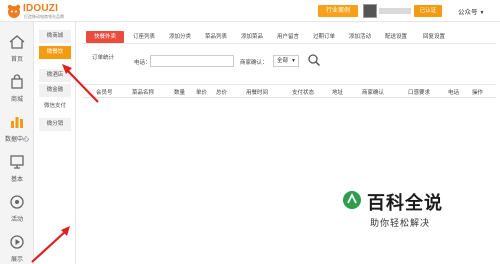 The image size is (500, 264). What do you see at coordinates (400, 224) in the screenshot?
I see `watermark-subtitle: 助你轻松解决` at bounding box center [400, 224].